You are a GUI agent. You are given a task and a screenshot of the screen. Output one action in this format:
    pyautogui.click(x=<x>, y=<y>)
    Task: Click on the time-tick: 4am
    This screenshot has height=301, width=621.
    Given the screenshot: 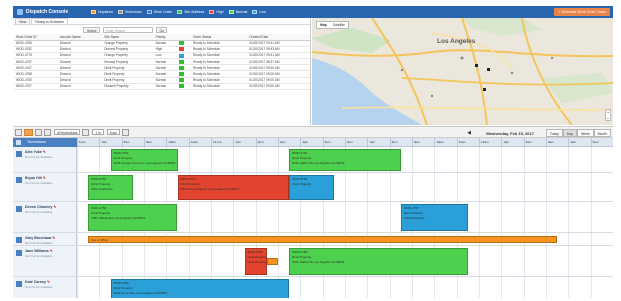 What is the action you would take?
    pyautogui.click(x=579, y=142)
    